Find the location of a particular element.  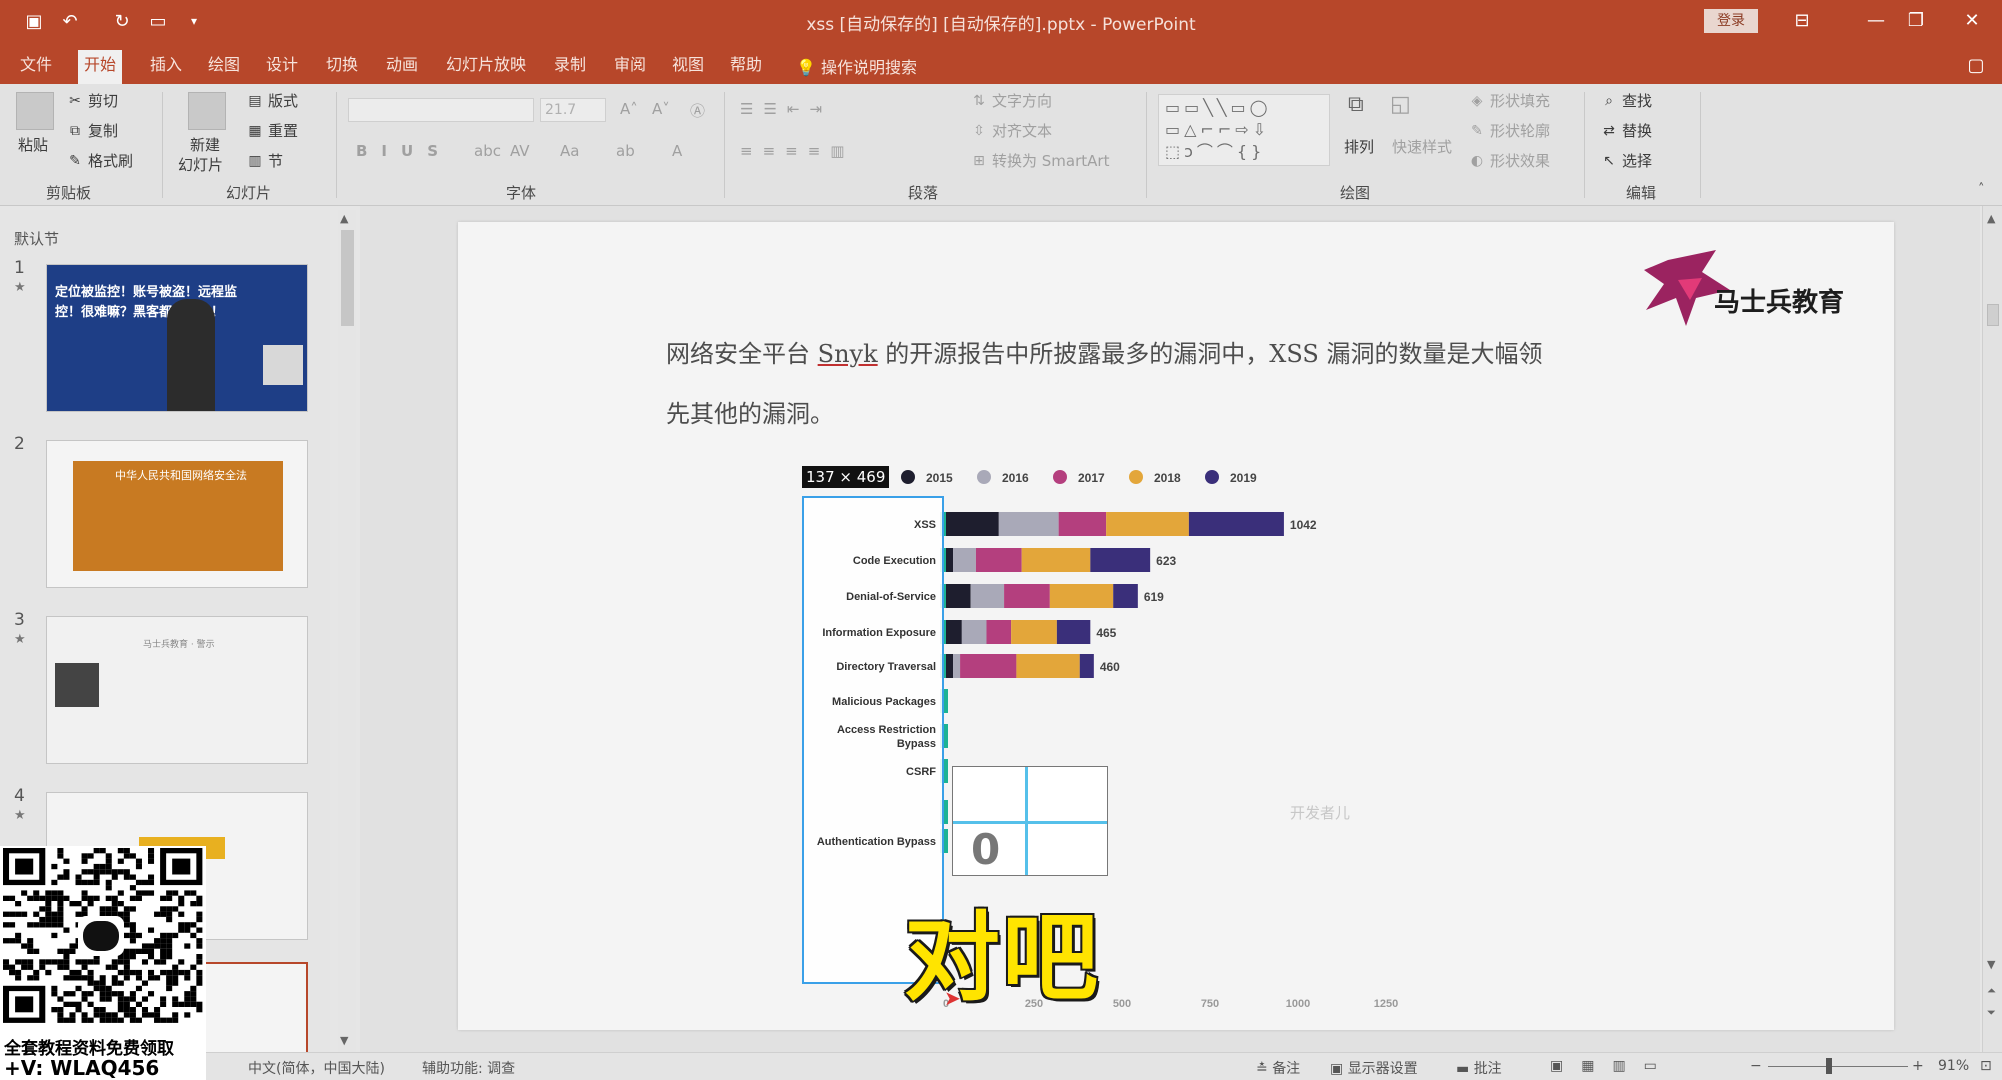

zoom-level: 91% is located at coordinates (1953, 1066).